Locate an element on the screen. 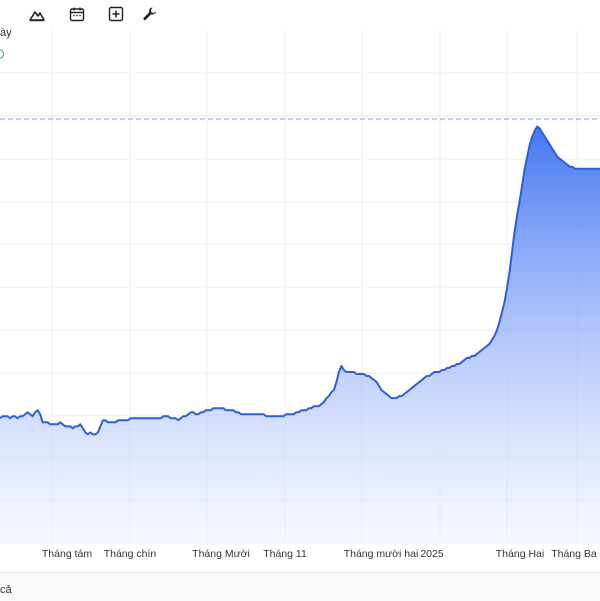  x-tick-label: 2025 is located at coordinates (432, 554).